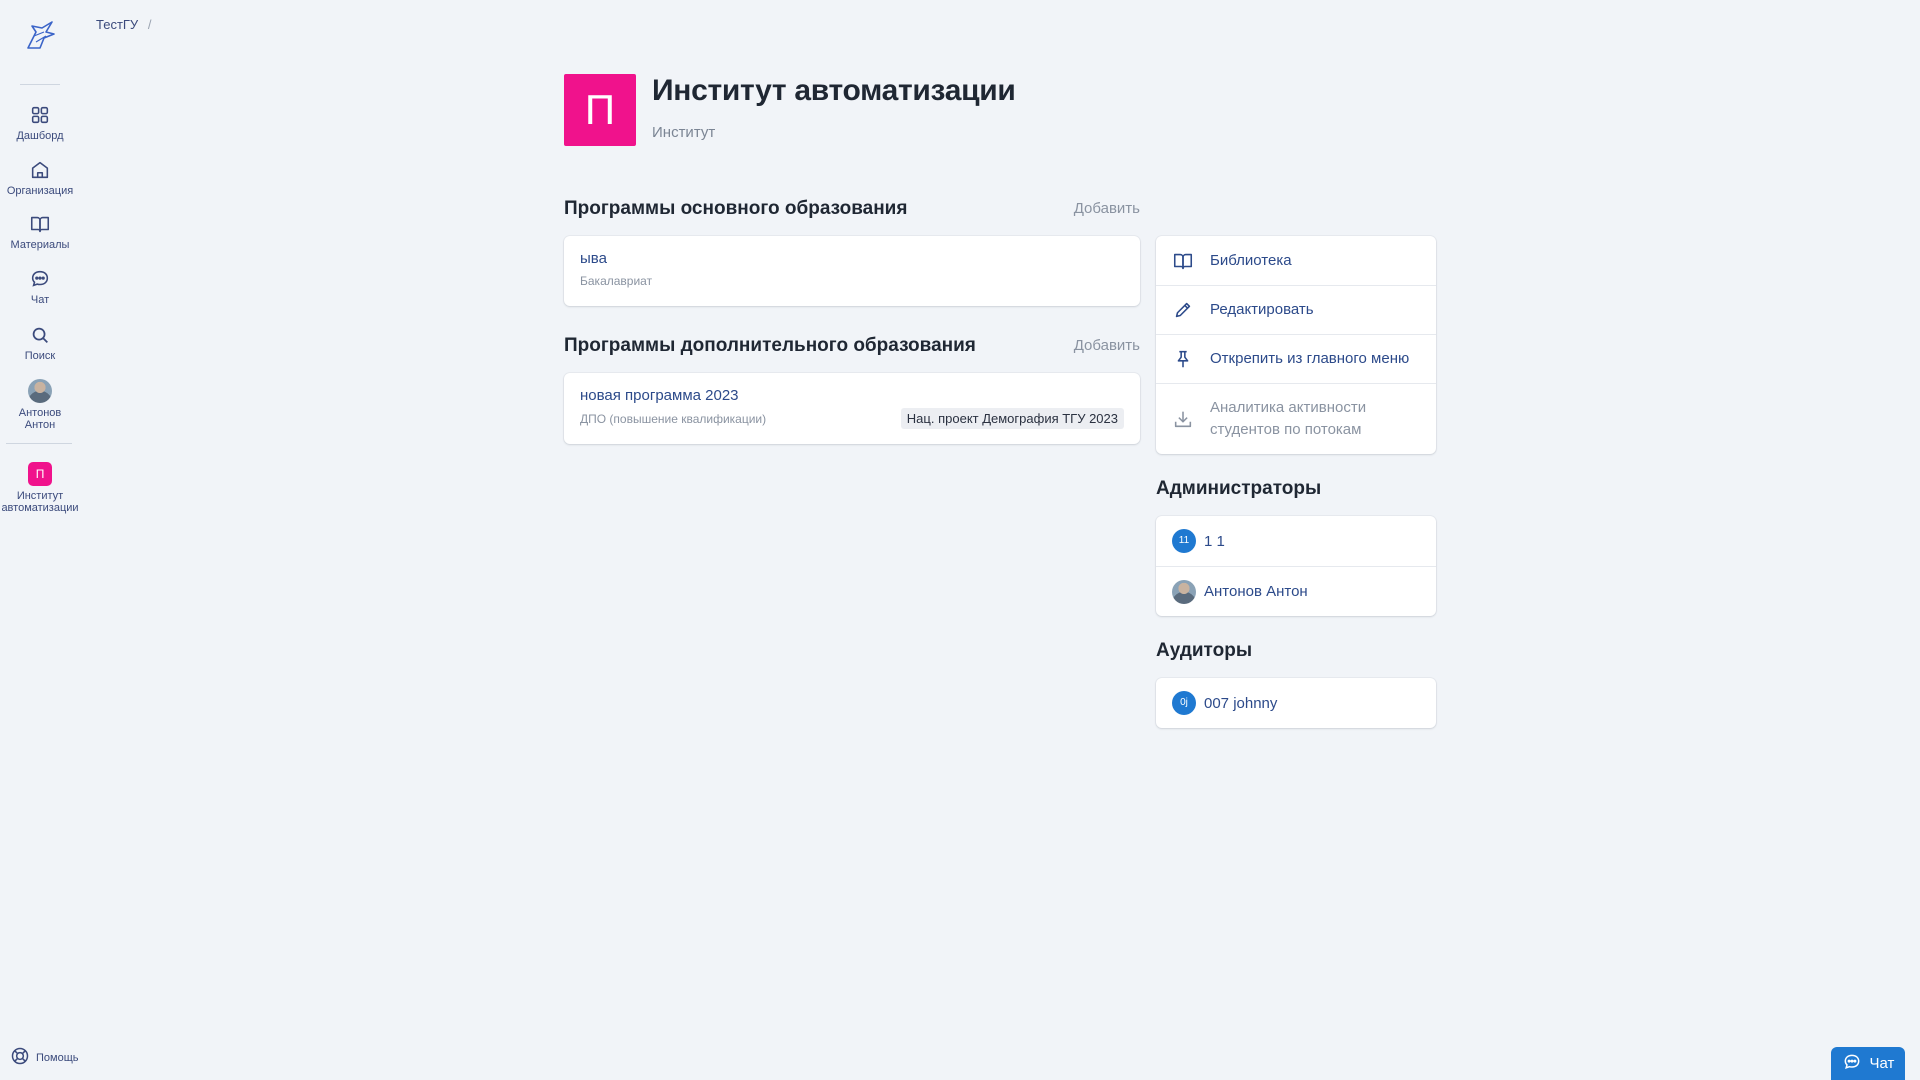  What do you see at coordinates (40, 335) in the screenshot?
I see `search-icon` at bounding box center [40, 335].